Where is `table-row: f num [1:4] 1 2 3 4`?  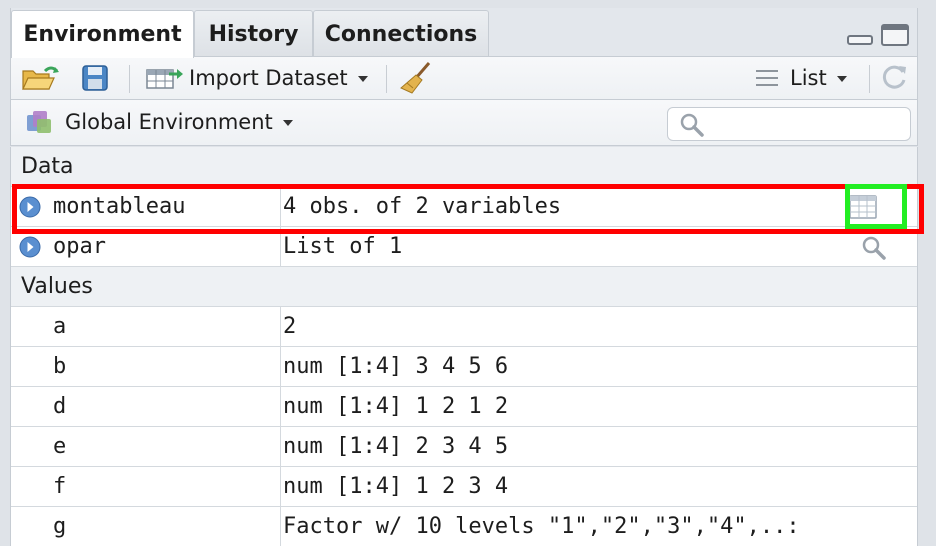 table-row: f num [1:4] 1 2 3 4 is located at coordinates (464, 487).